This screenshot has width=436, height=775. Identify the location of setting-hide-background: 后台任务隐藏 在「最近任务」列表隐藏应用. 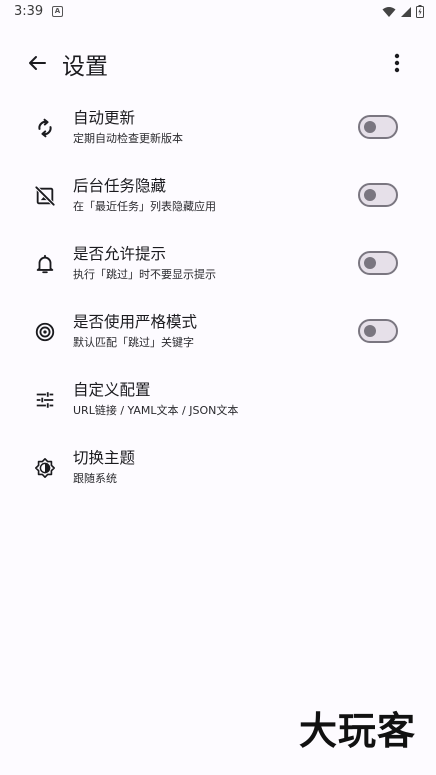
(218, 196).